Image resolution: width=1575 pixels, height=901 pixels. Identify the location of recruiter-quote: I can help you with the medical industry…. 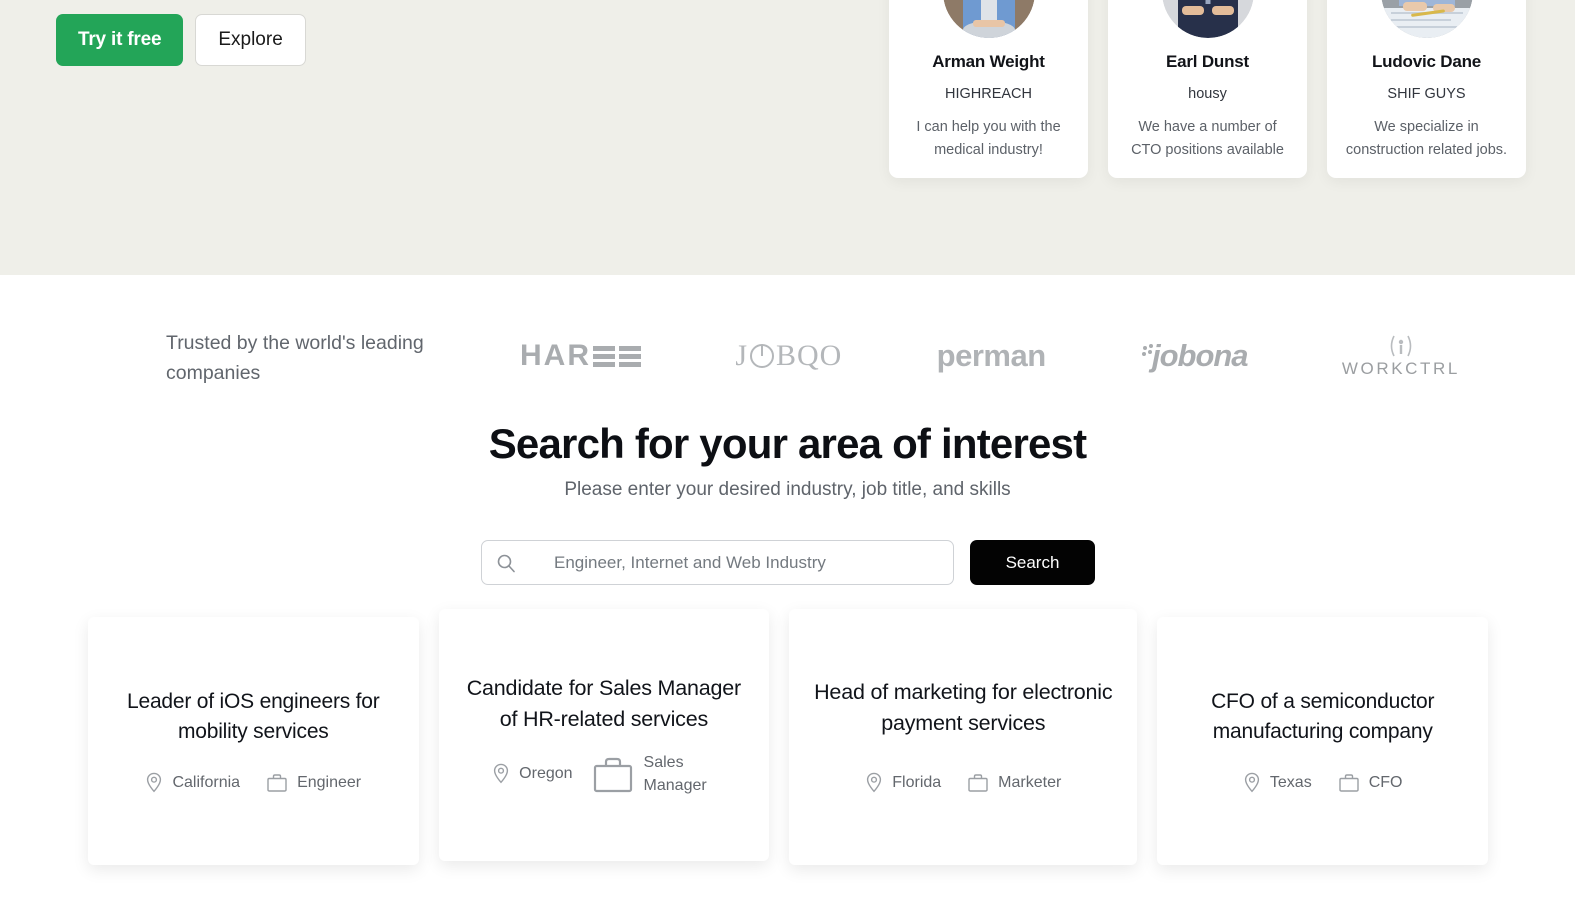
(988, 139).